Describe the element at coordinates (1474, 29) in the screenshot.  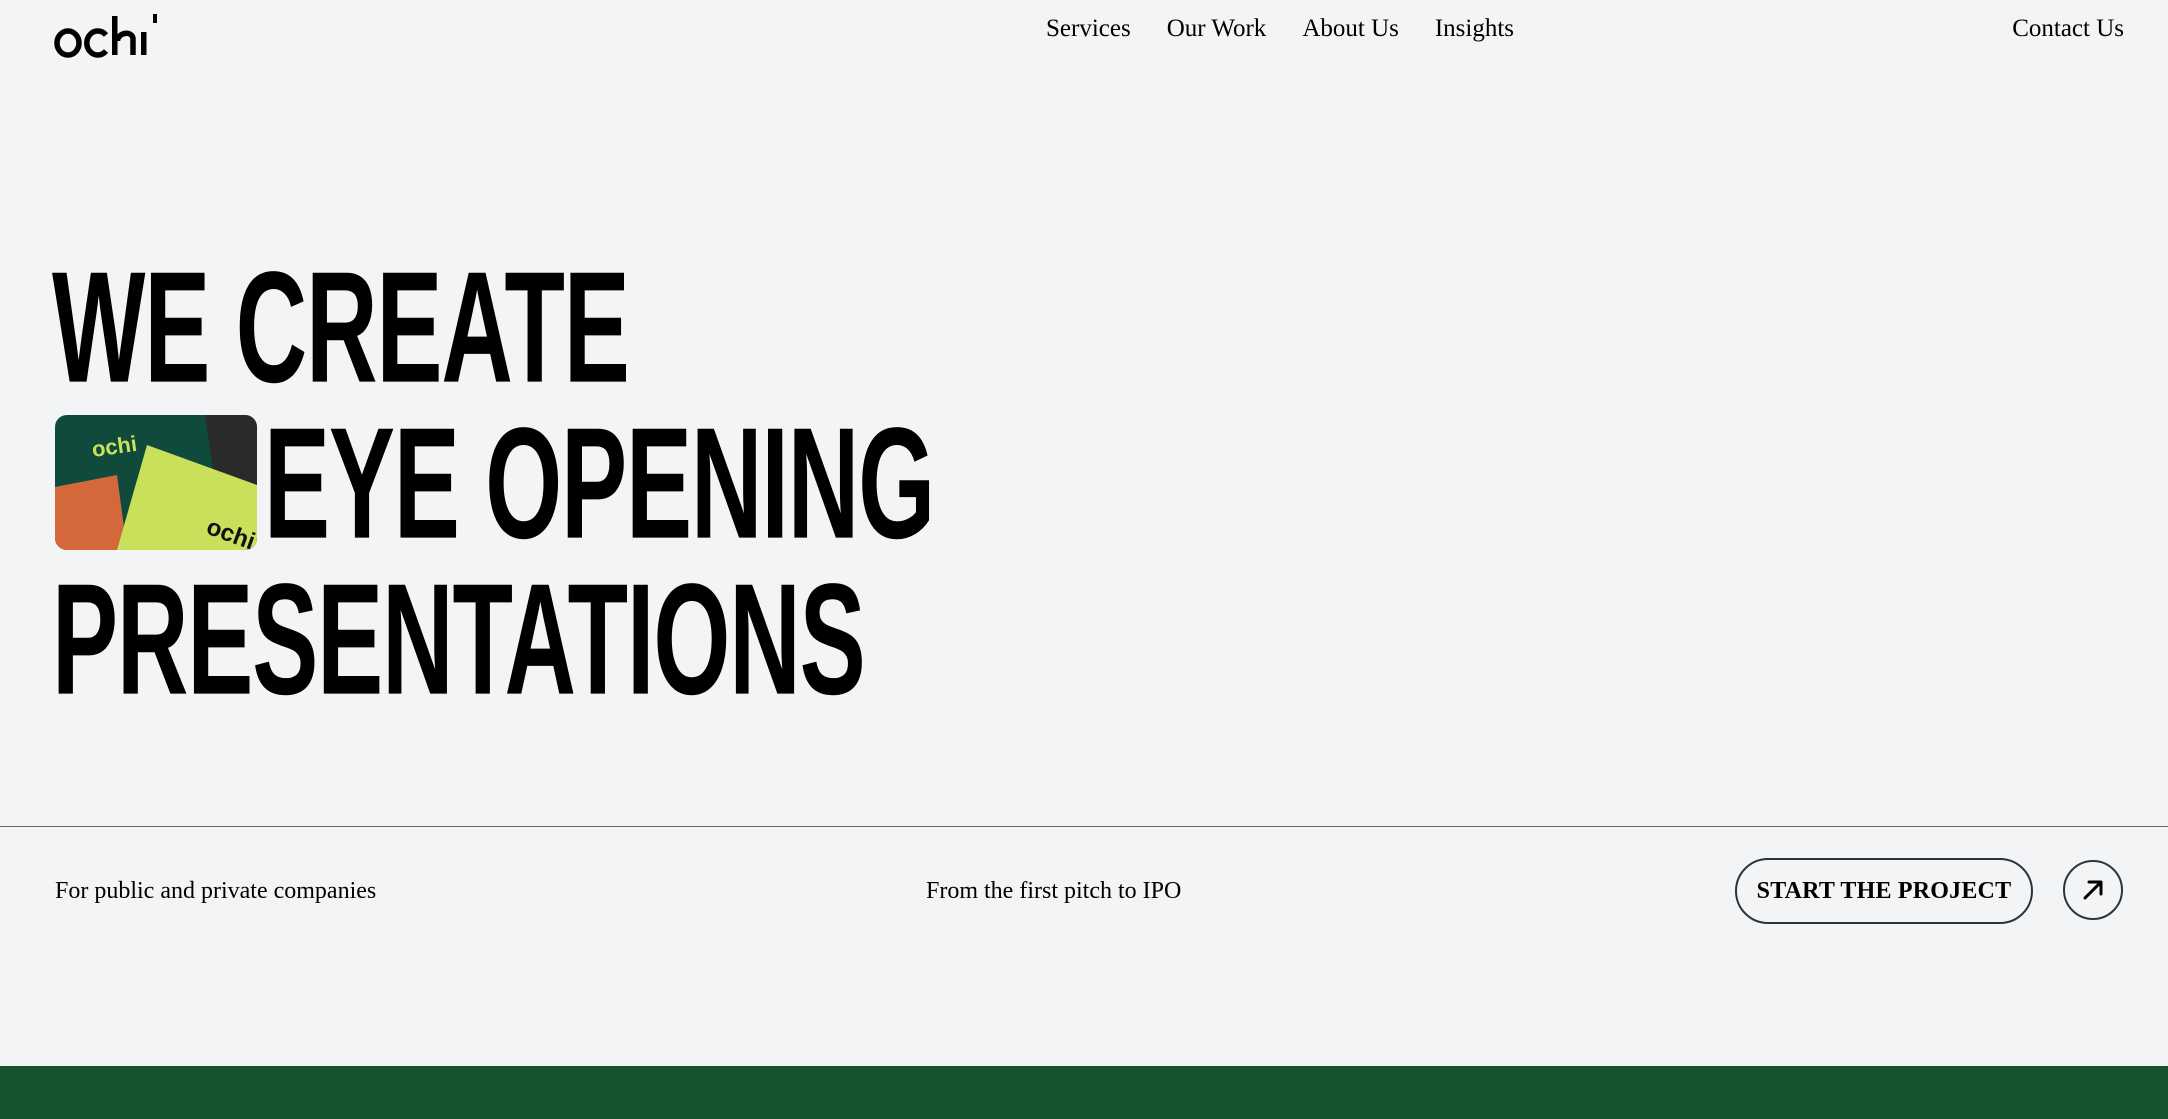
I see `nav-insights: Insights` at that location.